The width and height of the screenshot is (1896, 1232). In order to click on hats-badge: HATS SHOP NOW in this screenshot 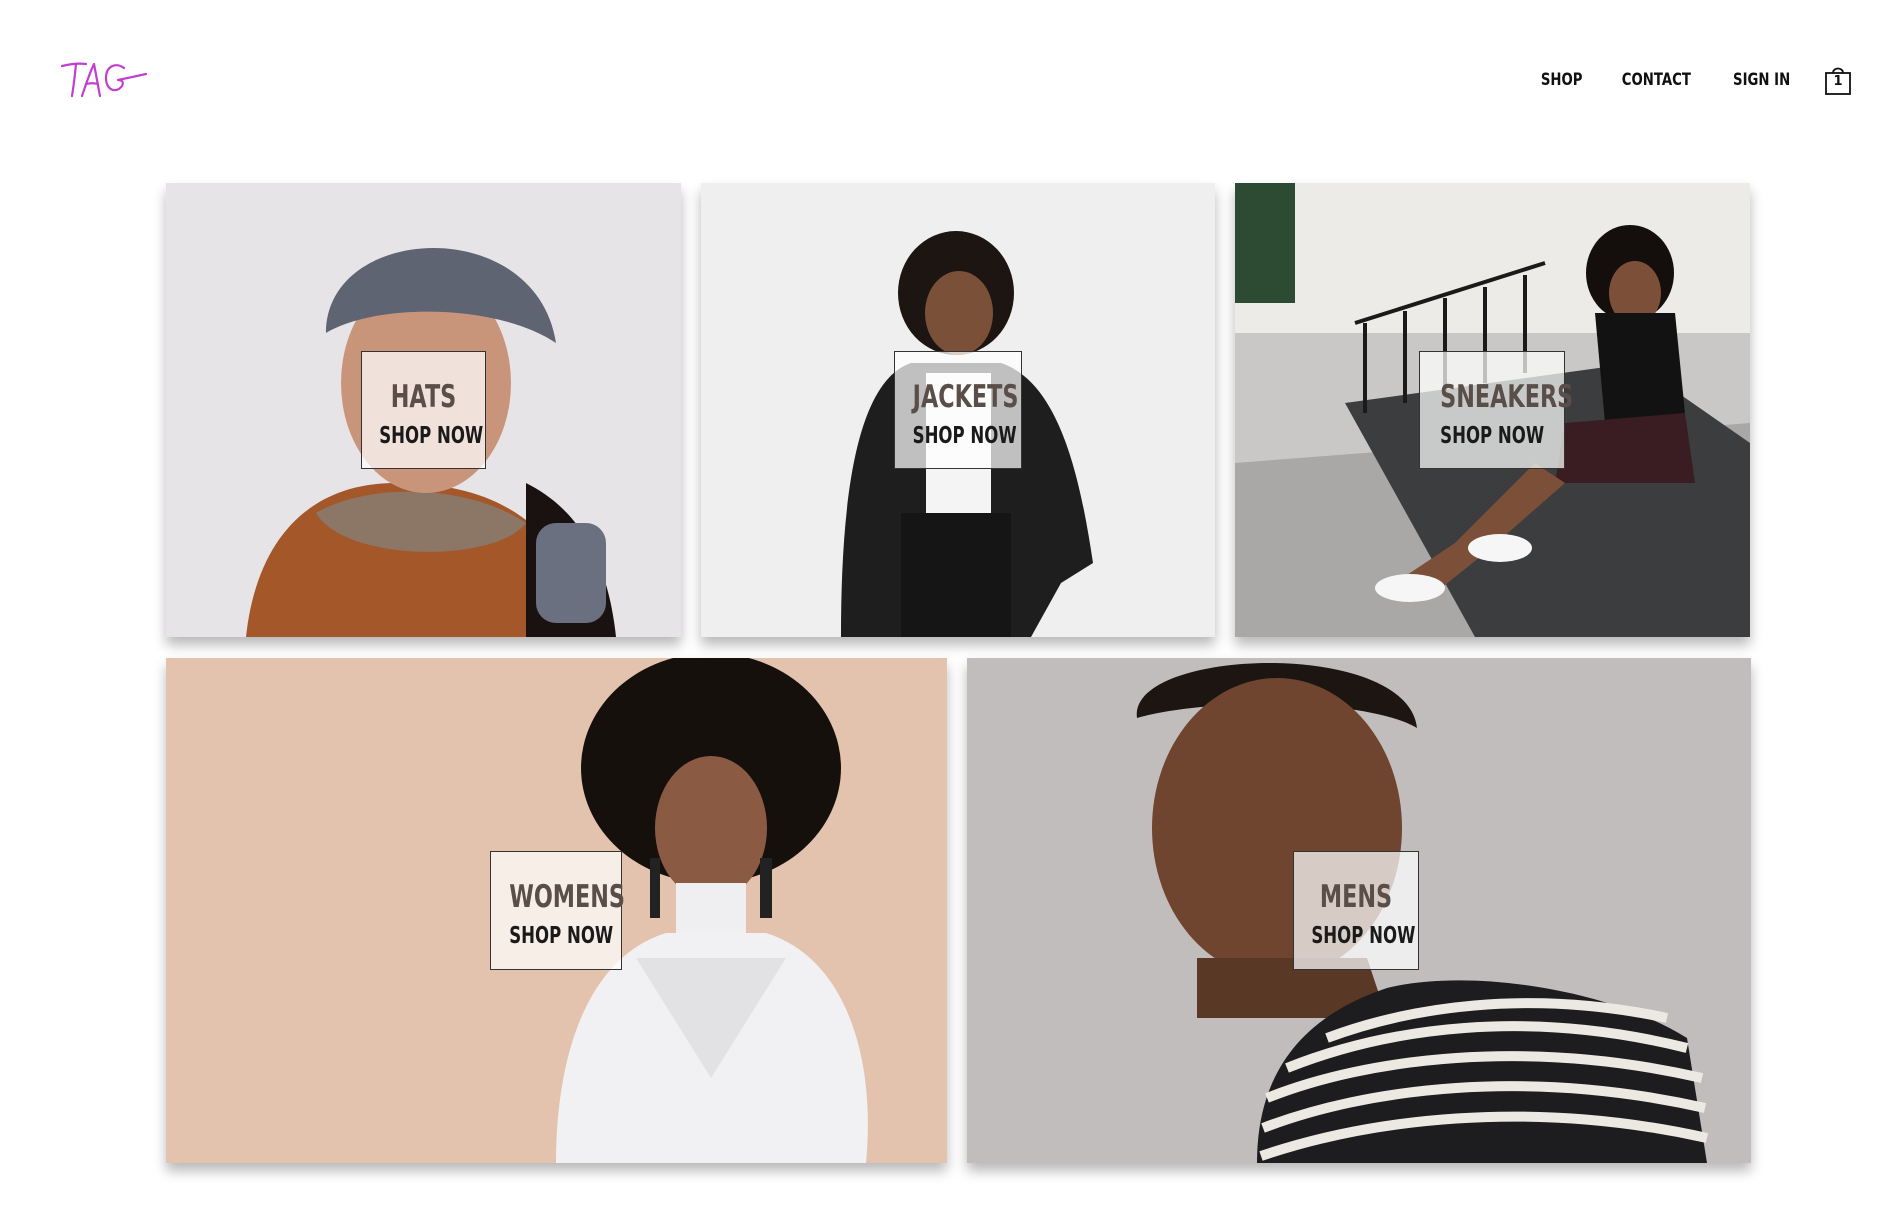, I will do `click(423, 410)`.